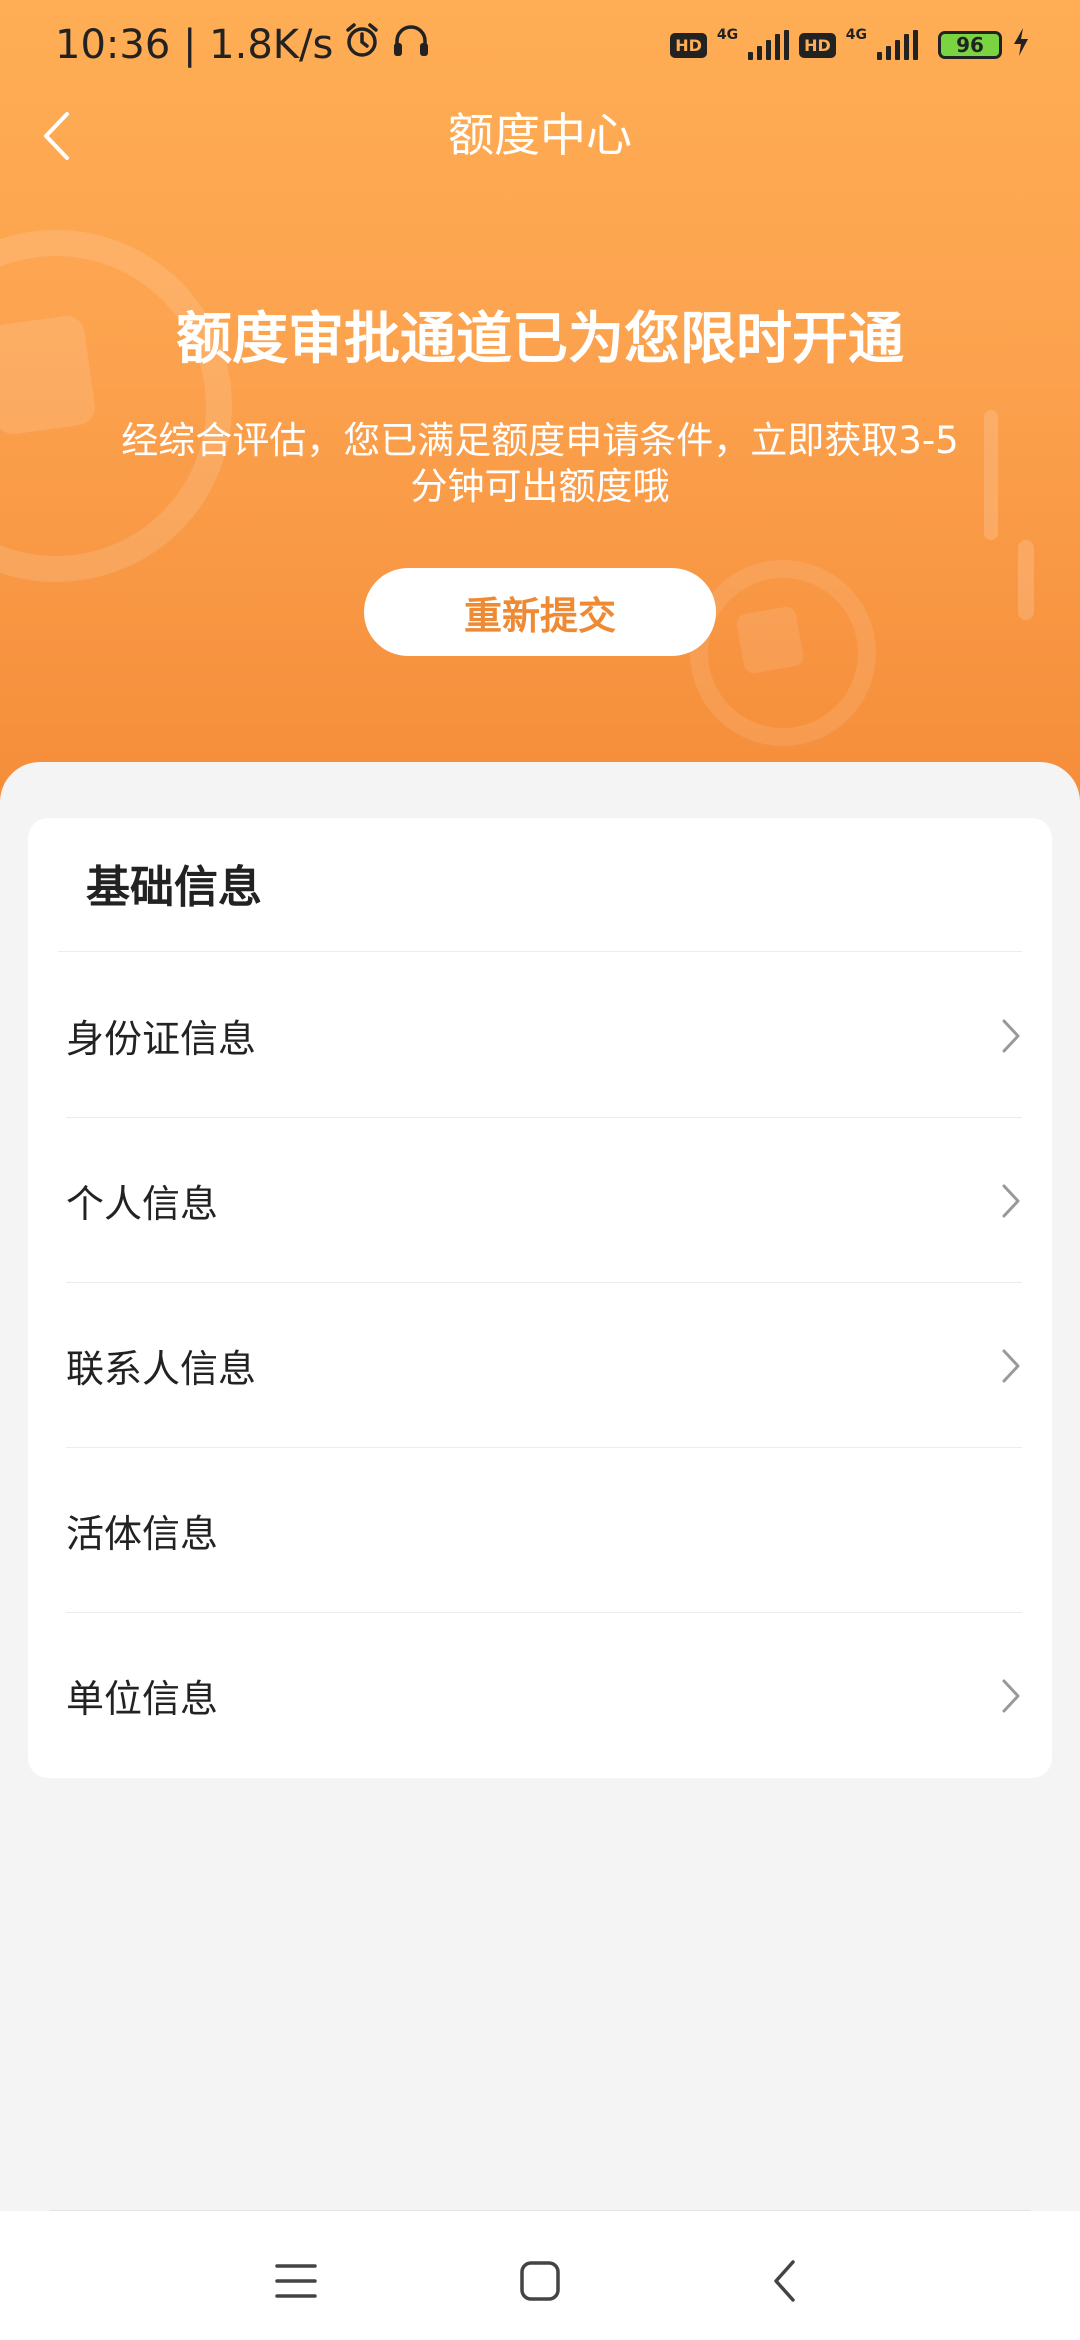  Describe the element at coordinates (770, 640) in the screenshot. I see `decor-square` at that location.